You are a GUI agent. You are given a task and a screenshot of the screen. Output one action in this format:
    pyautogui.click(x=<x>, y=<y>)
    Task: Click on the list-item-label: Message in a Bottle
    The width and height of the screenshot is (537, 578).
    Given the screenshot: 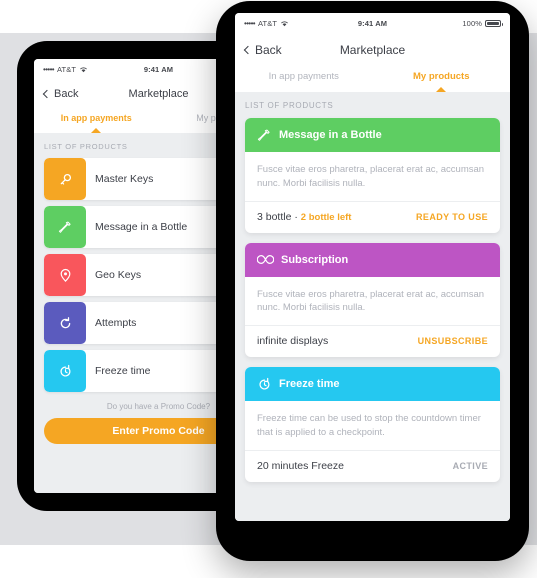 What is the action you would take?
    pyautogui.click(x=141, y=227)
    